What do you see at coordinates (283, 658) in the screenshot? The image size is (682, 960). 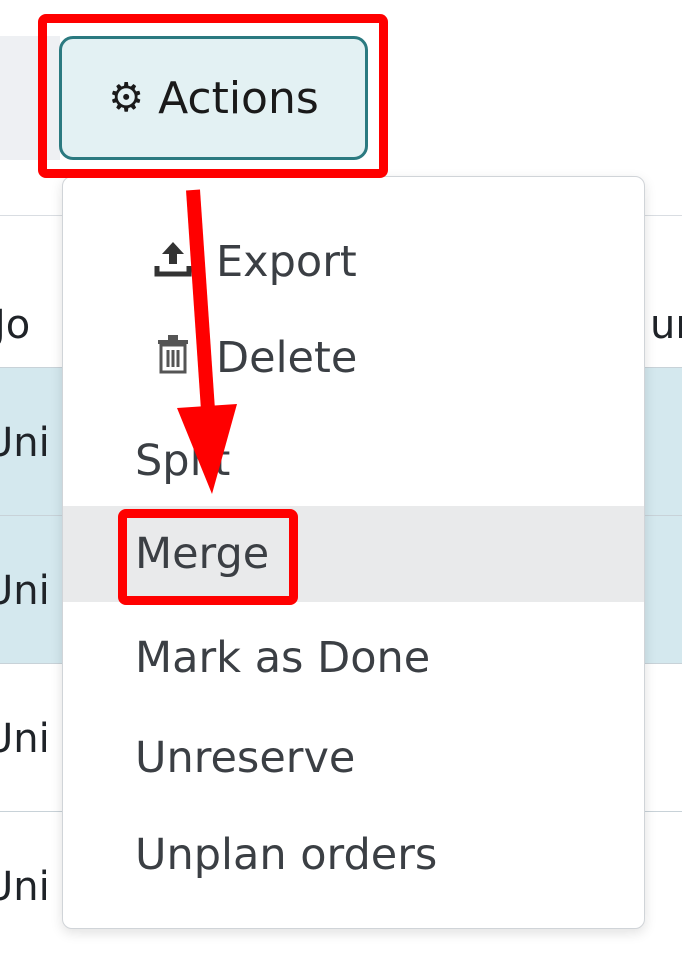 I see `menu-item-label: Mark as Done` at bounding box center [283, 658].